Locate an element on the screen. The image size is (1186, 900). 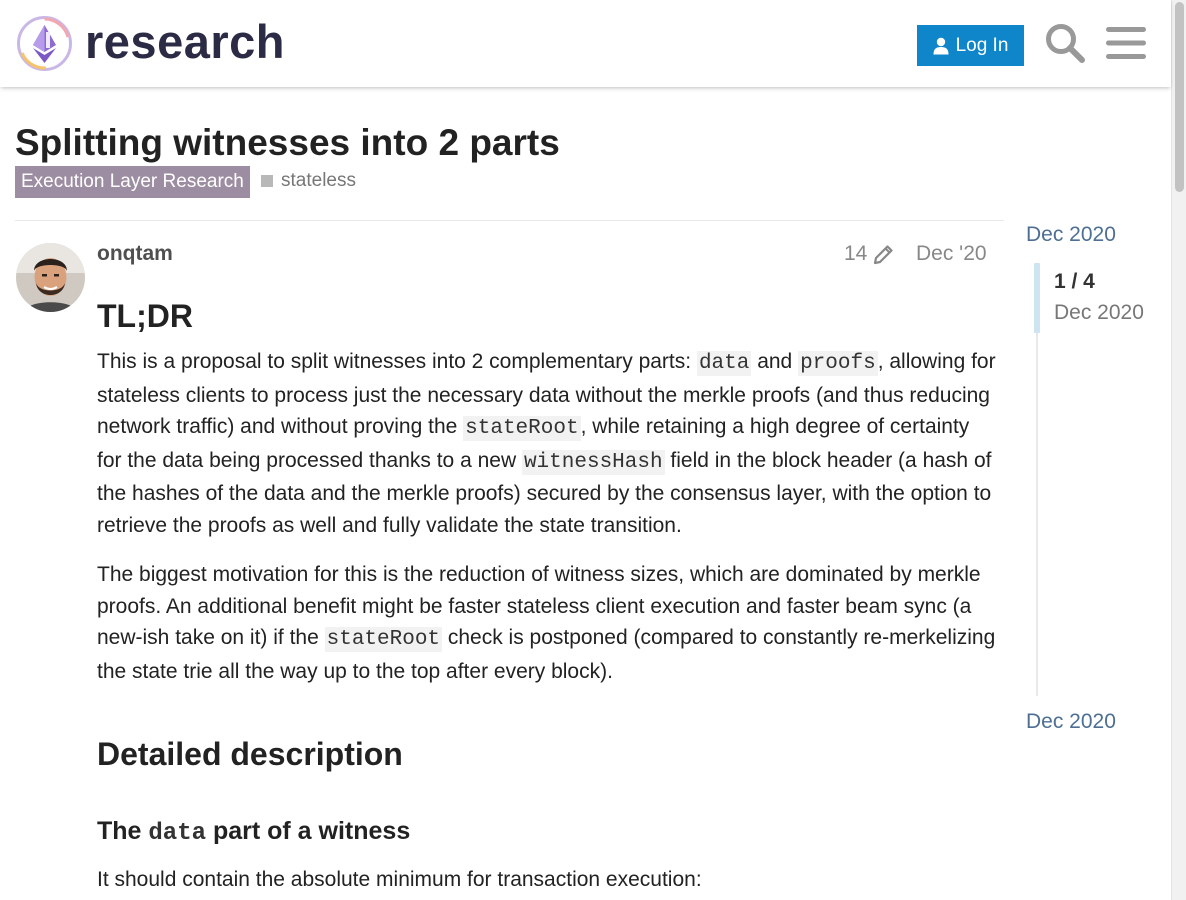
post-username: onqtam is located at coordinates (135, 254).